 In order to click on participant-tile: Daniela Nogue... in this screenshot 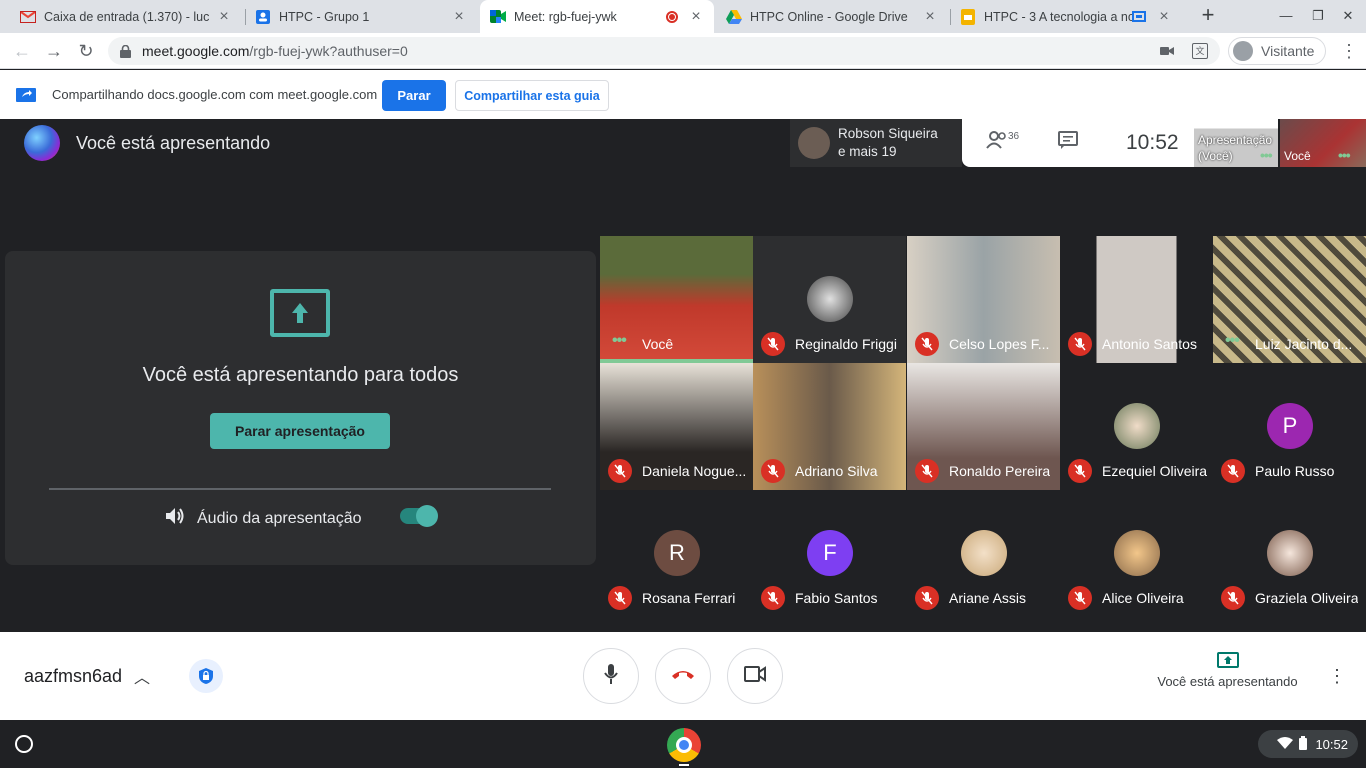, I will do `click(676, 426)`.